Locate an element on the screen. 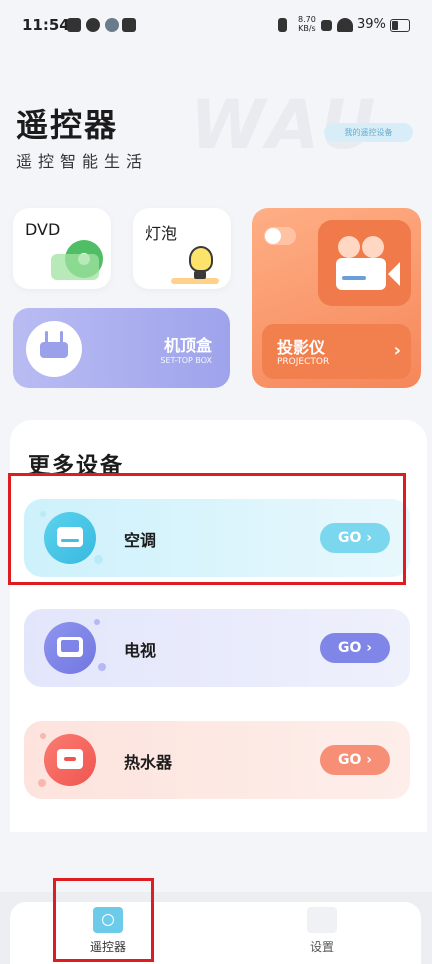 The width and height of the screenshot is (432, 964). disc-icon is located at coordinates (78, 261).